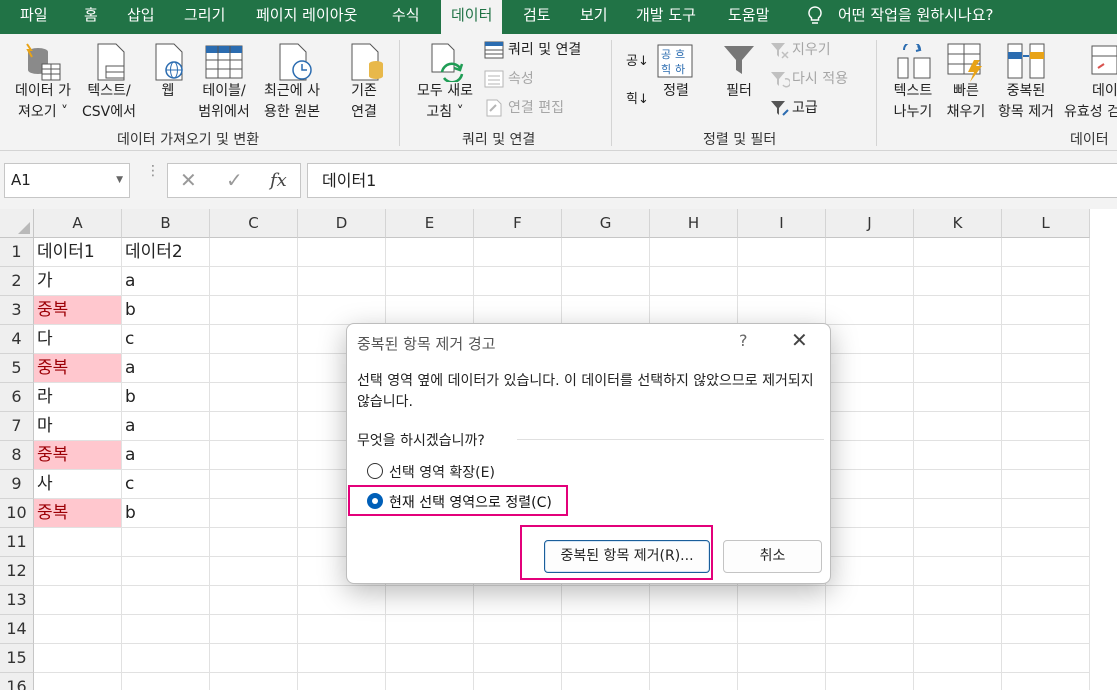 The height and width of the screenshot is (690, 1117). What do you see at coordinates (518, 658) in the screenshot?
I see `cell-f15` at bounding box center [518, 658].